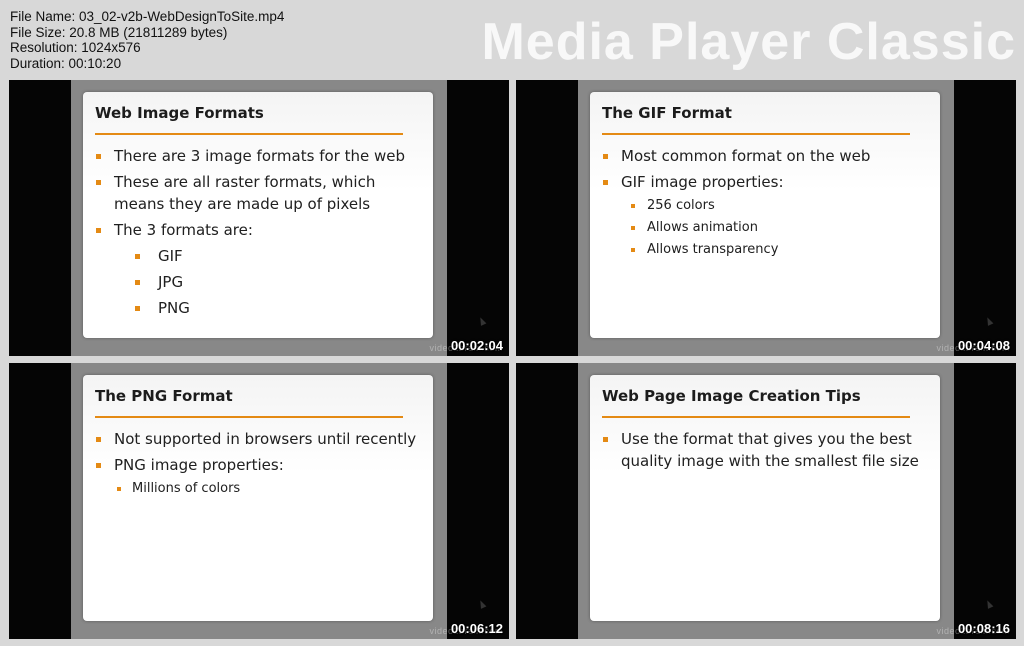  What do you see at coordinates (983, 628) in the screenshot?
I see `timestamp-label: 00:08:16` at bounding box center [983, 628].